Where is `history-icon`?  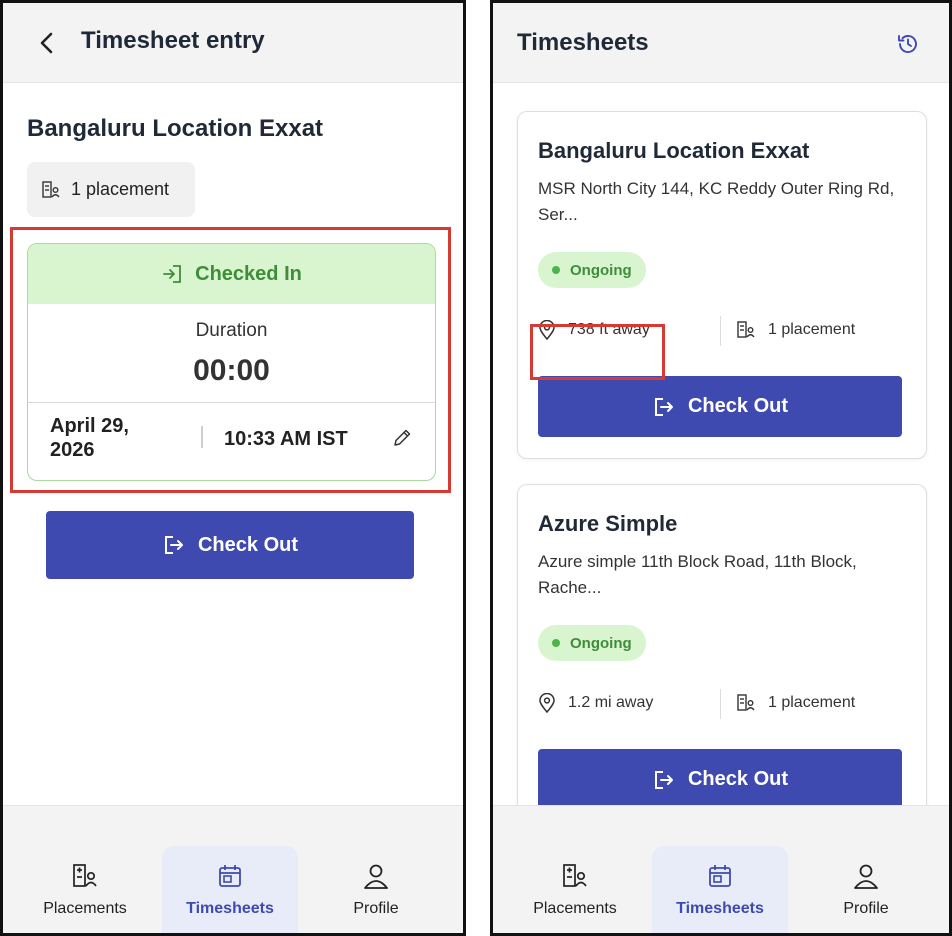
history-icon is located at coordinates (907, 44).